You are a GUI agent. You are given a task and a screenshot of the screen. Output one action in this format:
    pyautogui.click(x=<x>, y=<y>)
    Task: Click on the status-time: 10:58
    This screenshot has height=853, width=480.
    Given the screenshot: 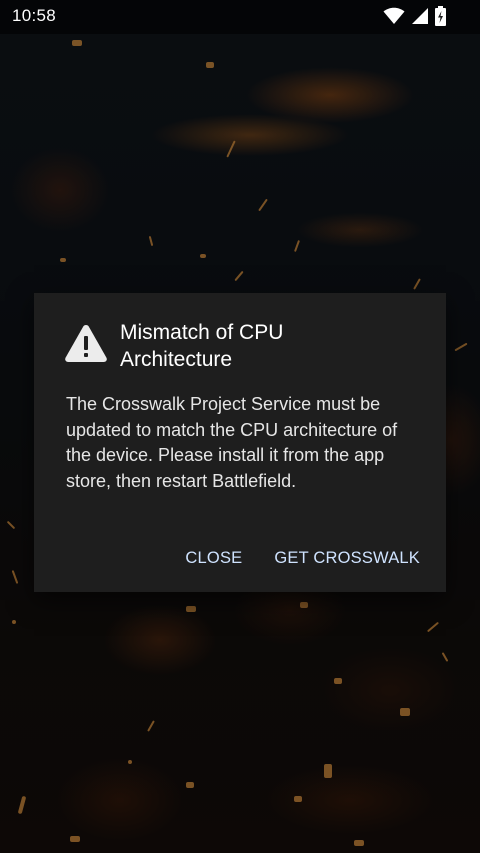 What is the action you would take?
    pyautogui.click(x=34, y=15)
    